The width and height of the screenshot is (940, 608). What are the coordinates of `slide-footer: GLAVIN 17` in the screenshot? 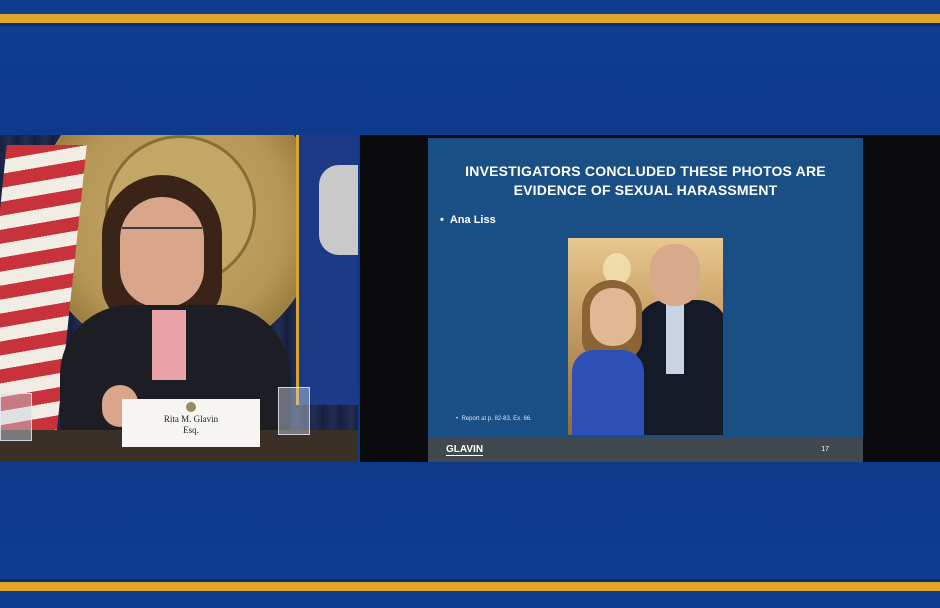 It's located at (645, 450).